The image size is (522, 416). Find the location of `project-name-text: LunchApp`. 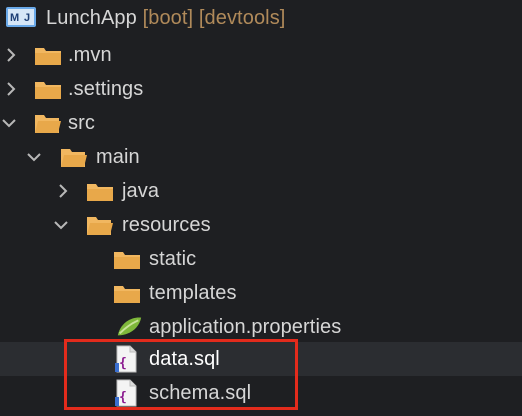

project-name-text: LunchApp is located at coordinates (91, 18).